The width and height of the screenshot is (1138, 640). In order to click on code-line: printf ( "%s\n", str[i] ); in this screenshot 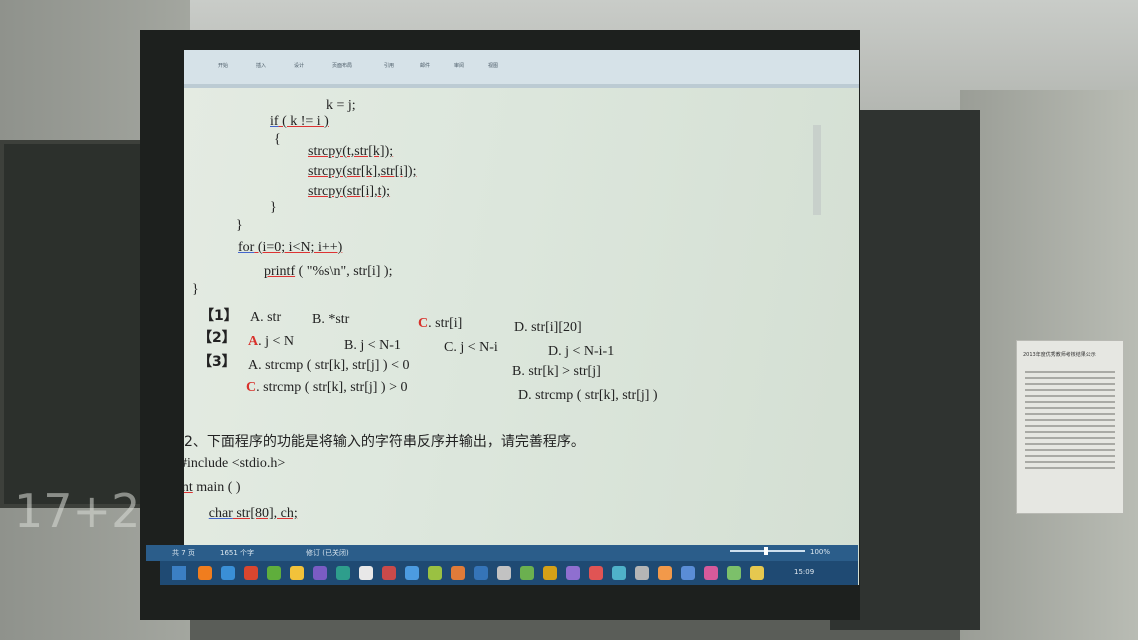, I will do `click(328, 272)`.